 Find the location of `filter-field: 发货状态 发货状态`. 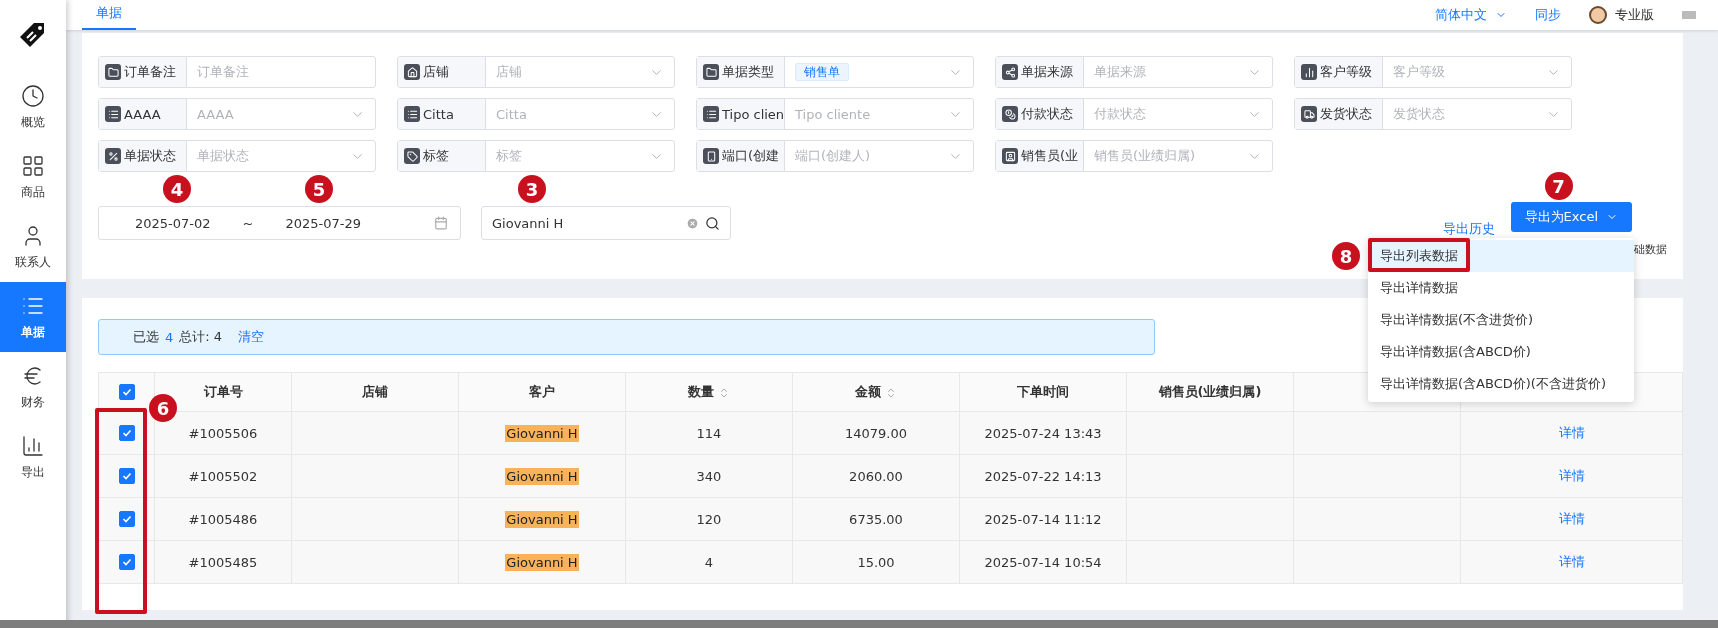

filter-field: 发货状态 发货状态 is located at coordinates (1433, 114).